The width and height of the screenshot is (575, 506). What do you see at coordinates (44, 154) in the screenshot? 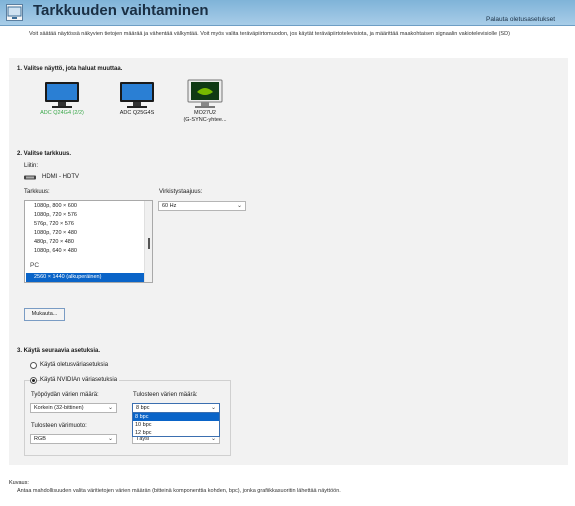
I see `section2-title: 2. Valitse tarkkuus.` at bounding box center [44, 154].